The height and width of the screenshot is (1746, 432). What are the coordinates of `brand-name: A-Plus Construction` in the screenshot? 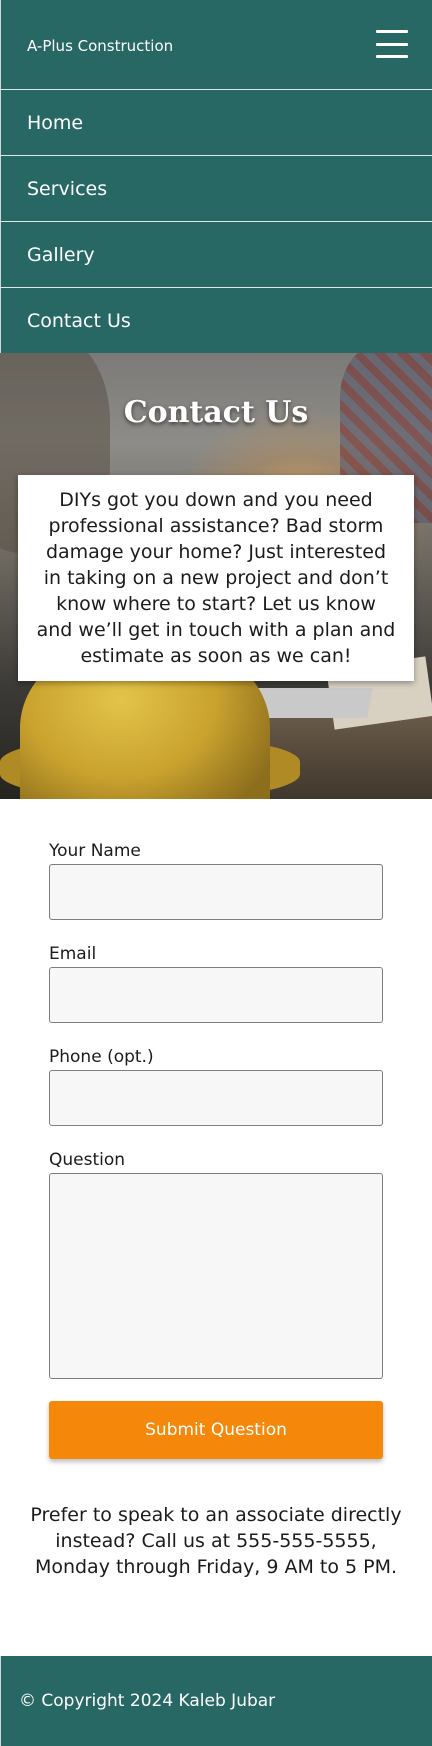 It's located at (100, 46).